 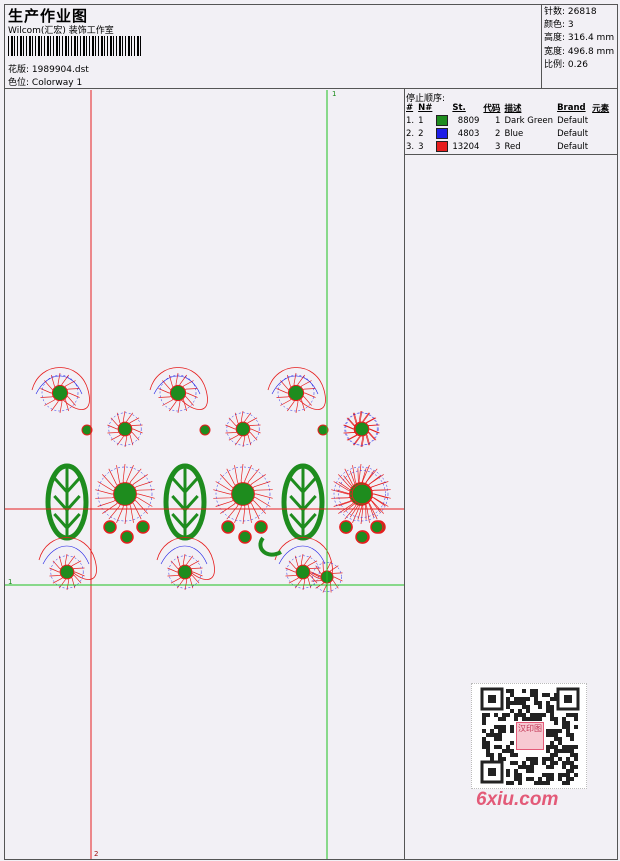 I want to click on col-code: 代码, so click(x=492, y=108).